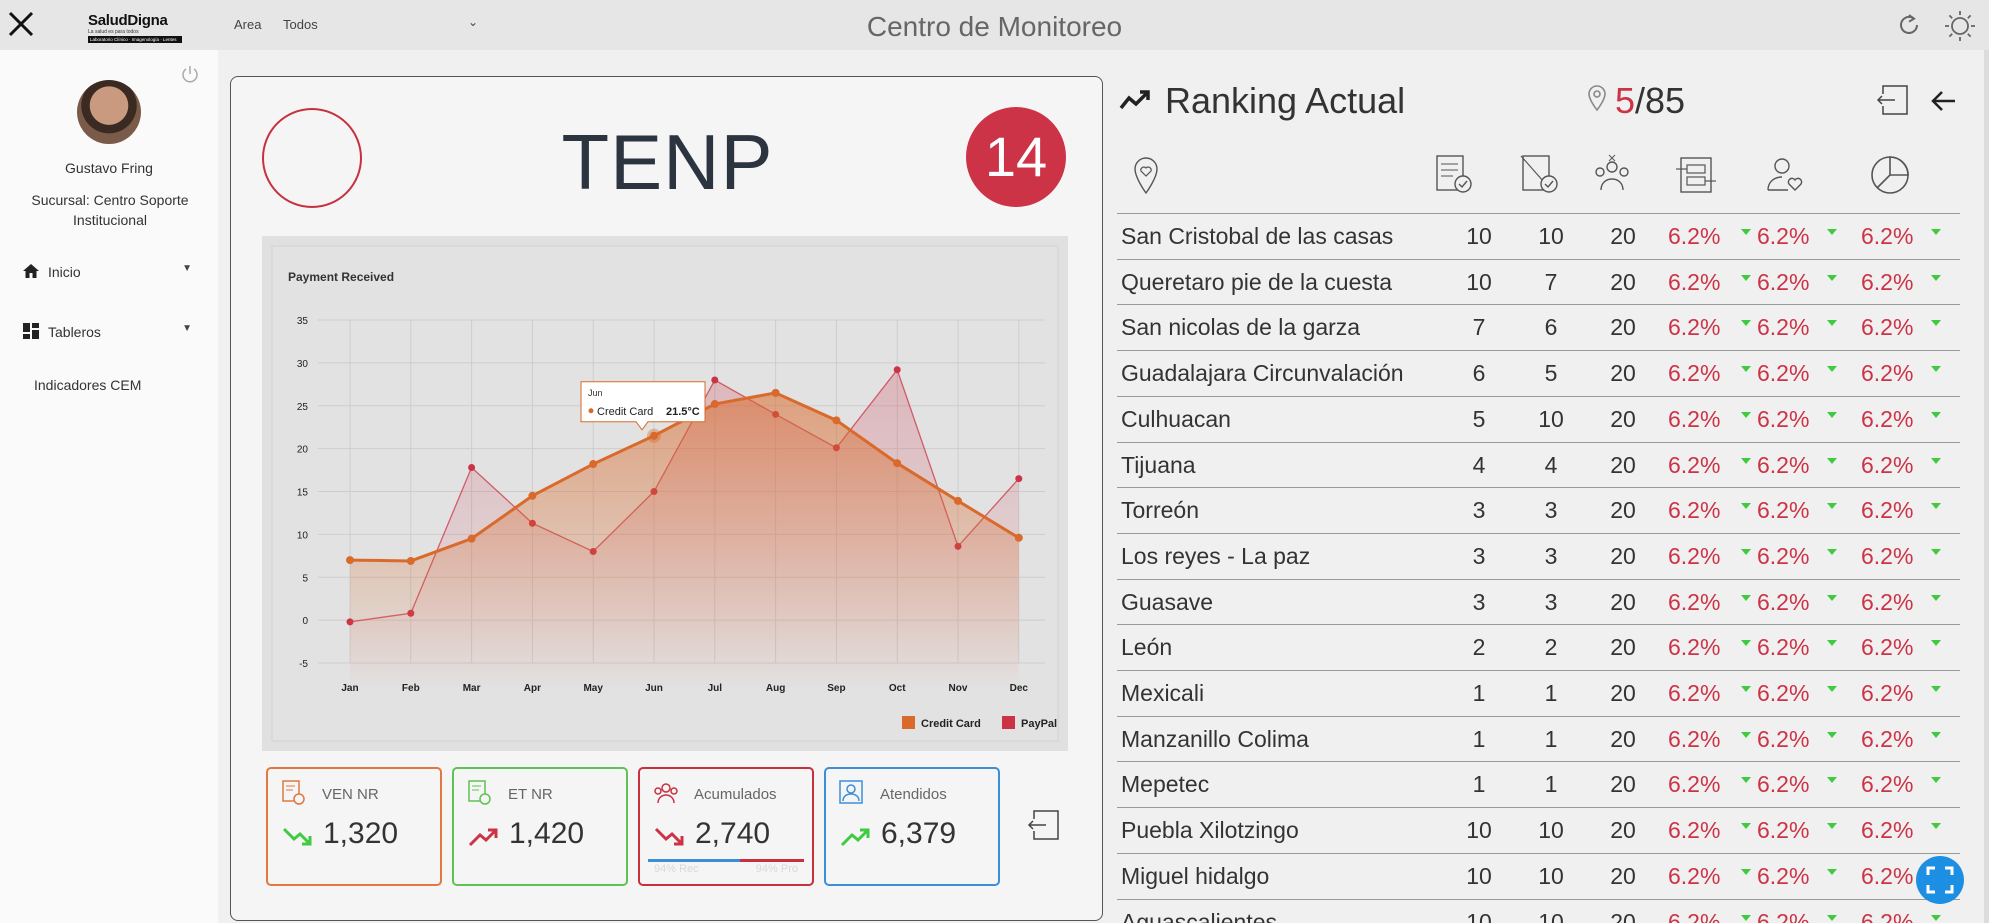 The width and height of the screenshot is (1989, 923). I want to click on table-row: Culhuacan 5 10 20 6.2% 6.2% 6.2%, so click(1538, 418).